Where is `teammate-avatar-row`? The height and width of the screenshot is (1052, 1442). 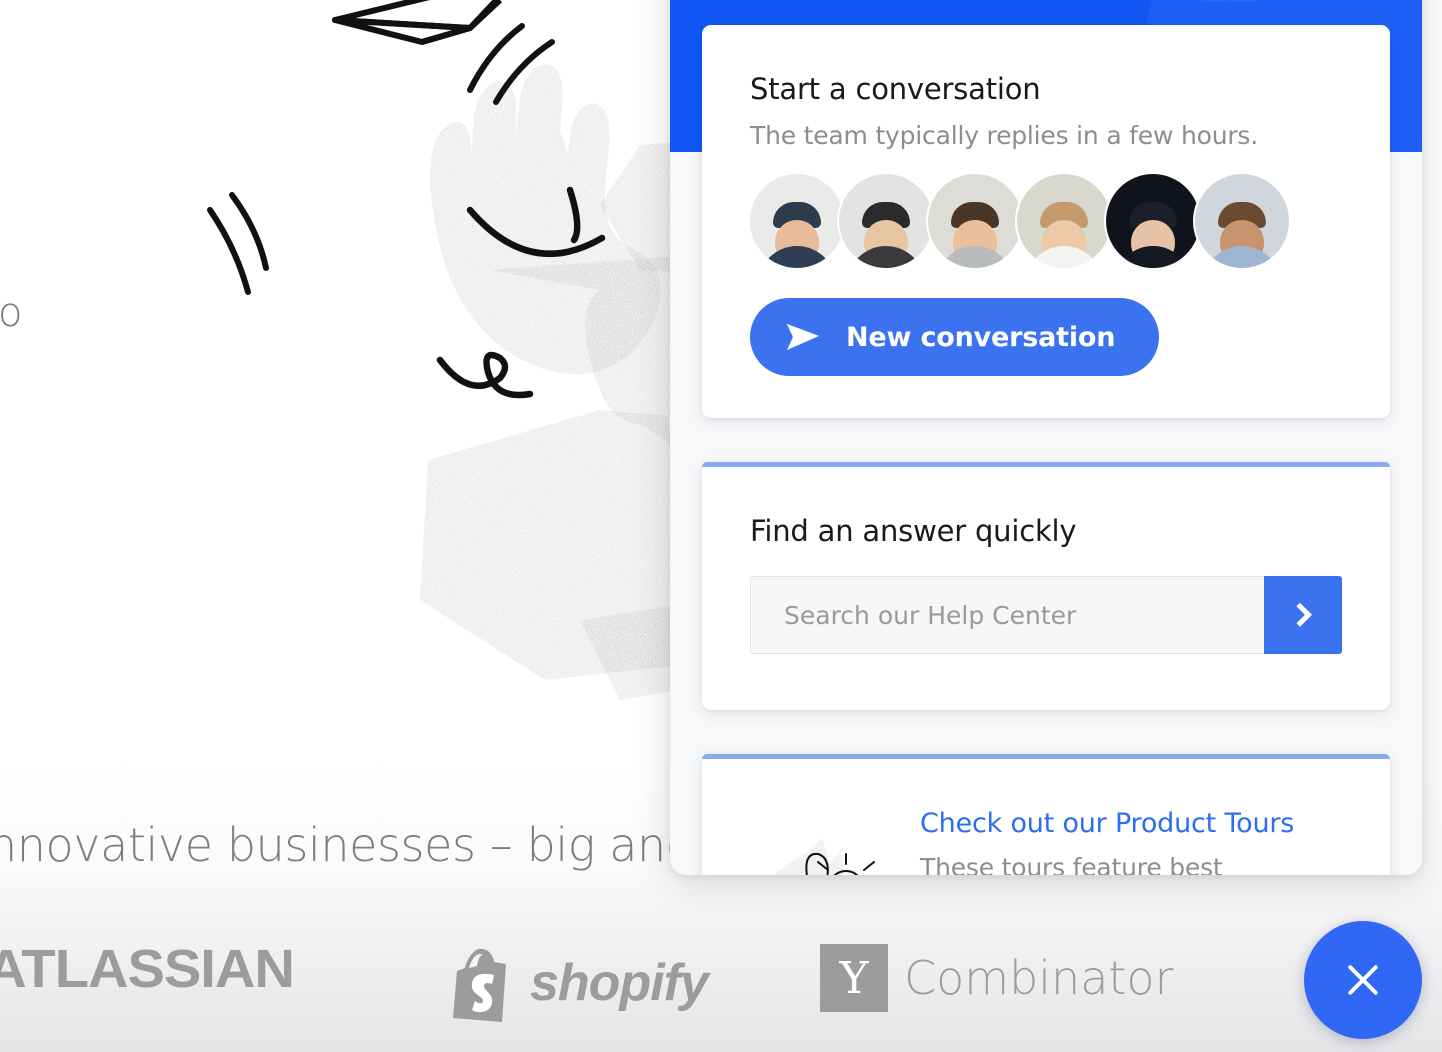 teammate-avatar-row is located at coordinates (1046, 221).